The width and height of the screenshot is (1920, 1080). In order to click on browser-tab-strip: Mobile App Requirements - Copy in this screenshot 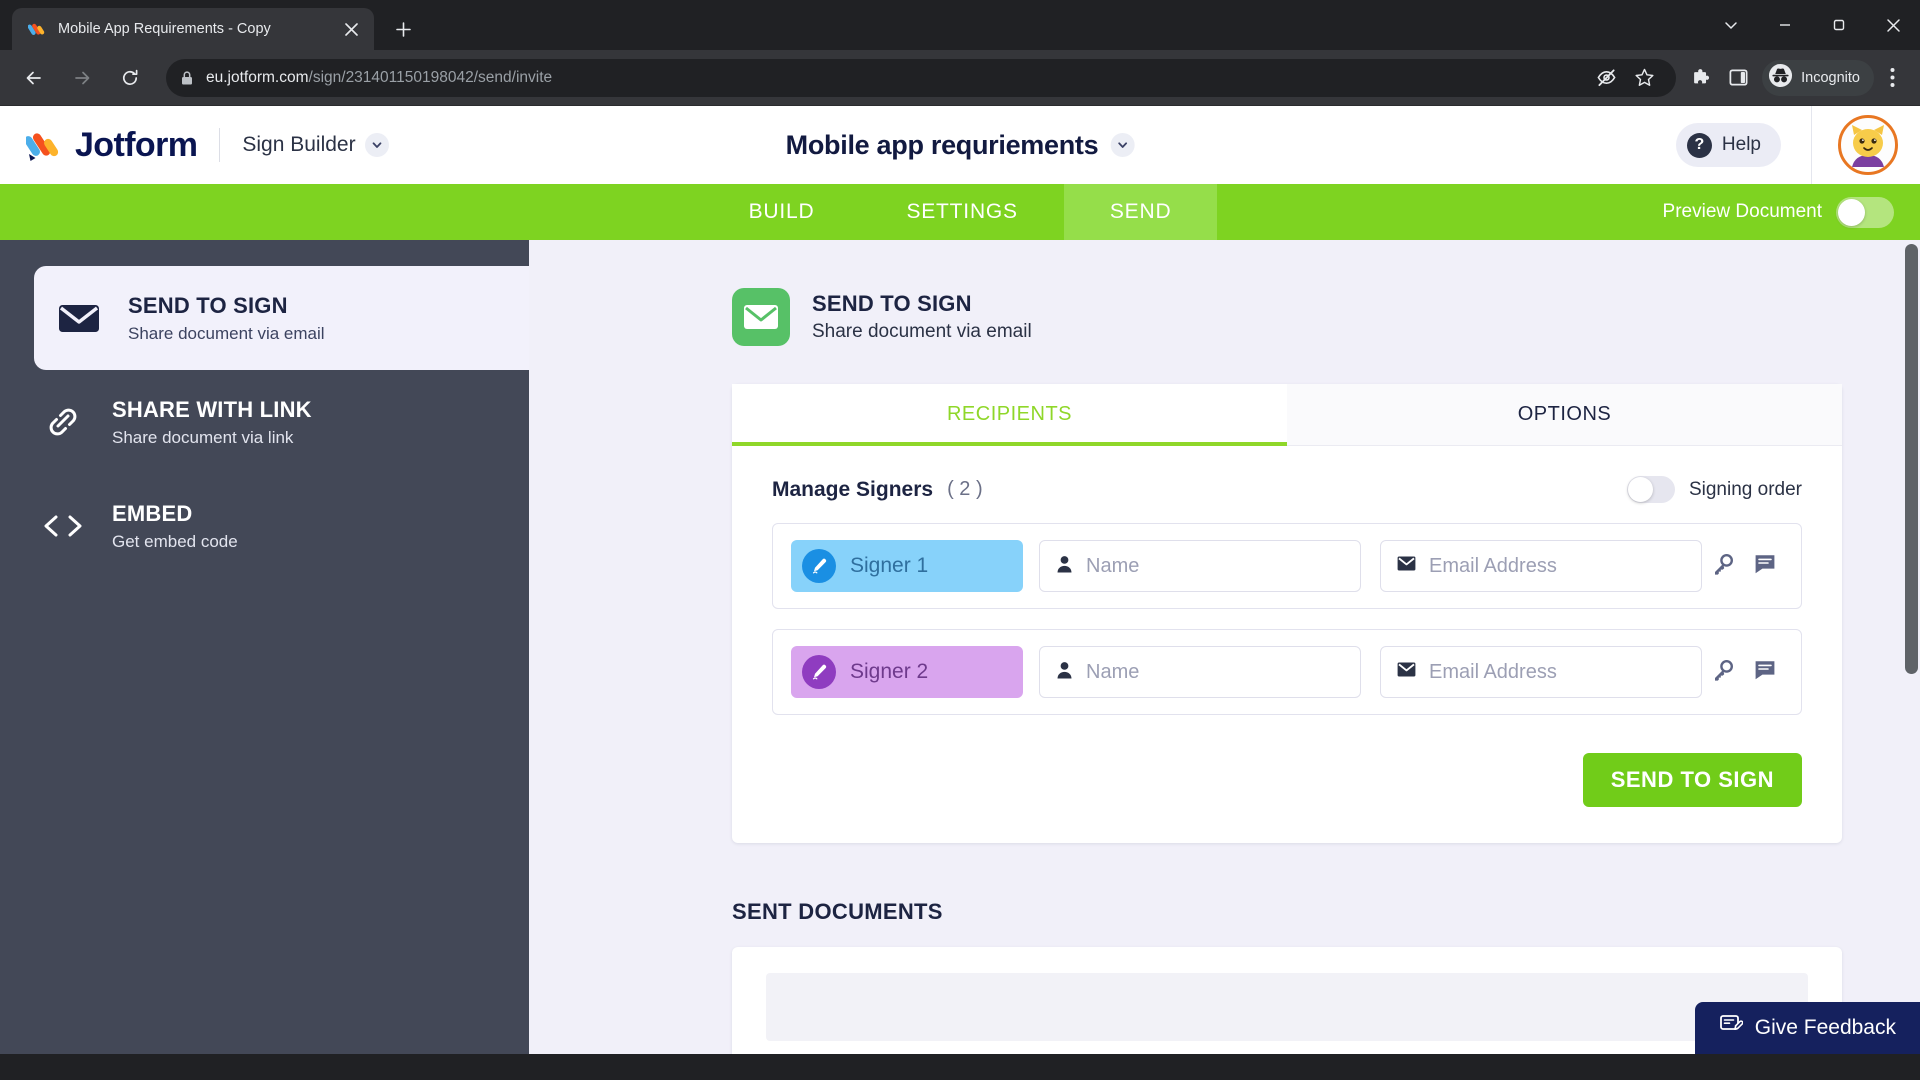, I will do `click(960, 25)`.